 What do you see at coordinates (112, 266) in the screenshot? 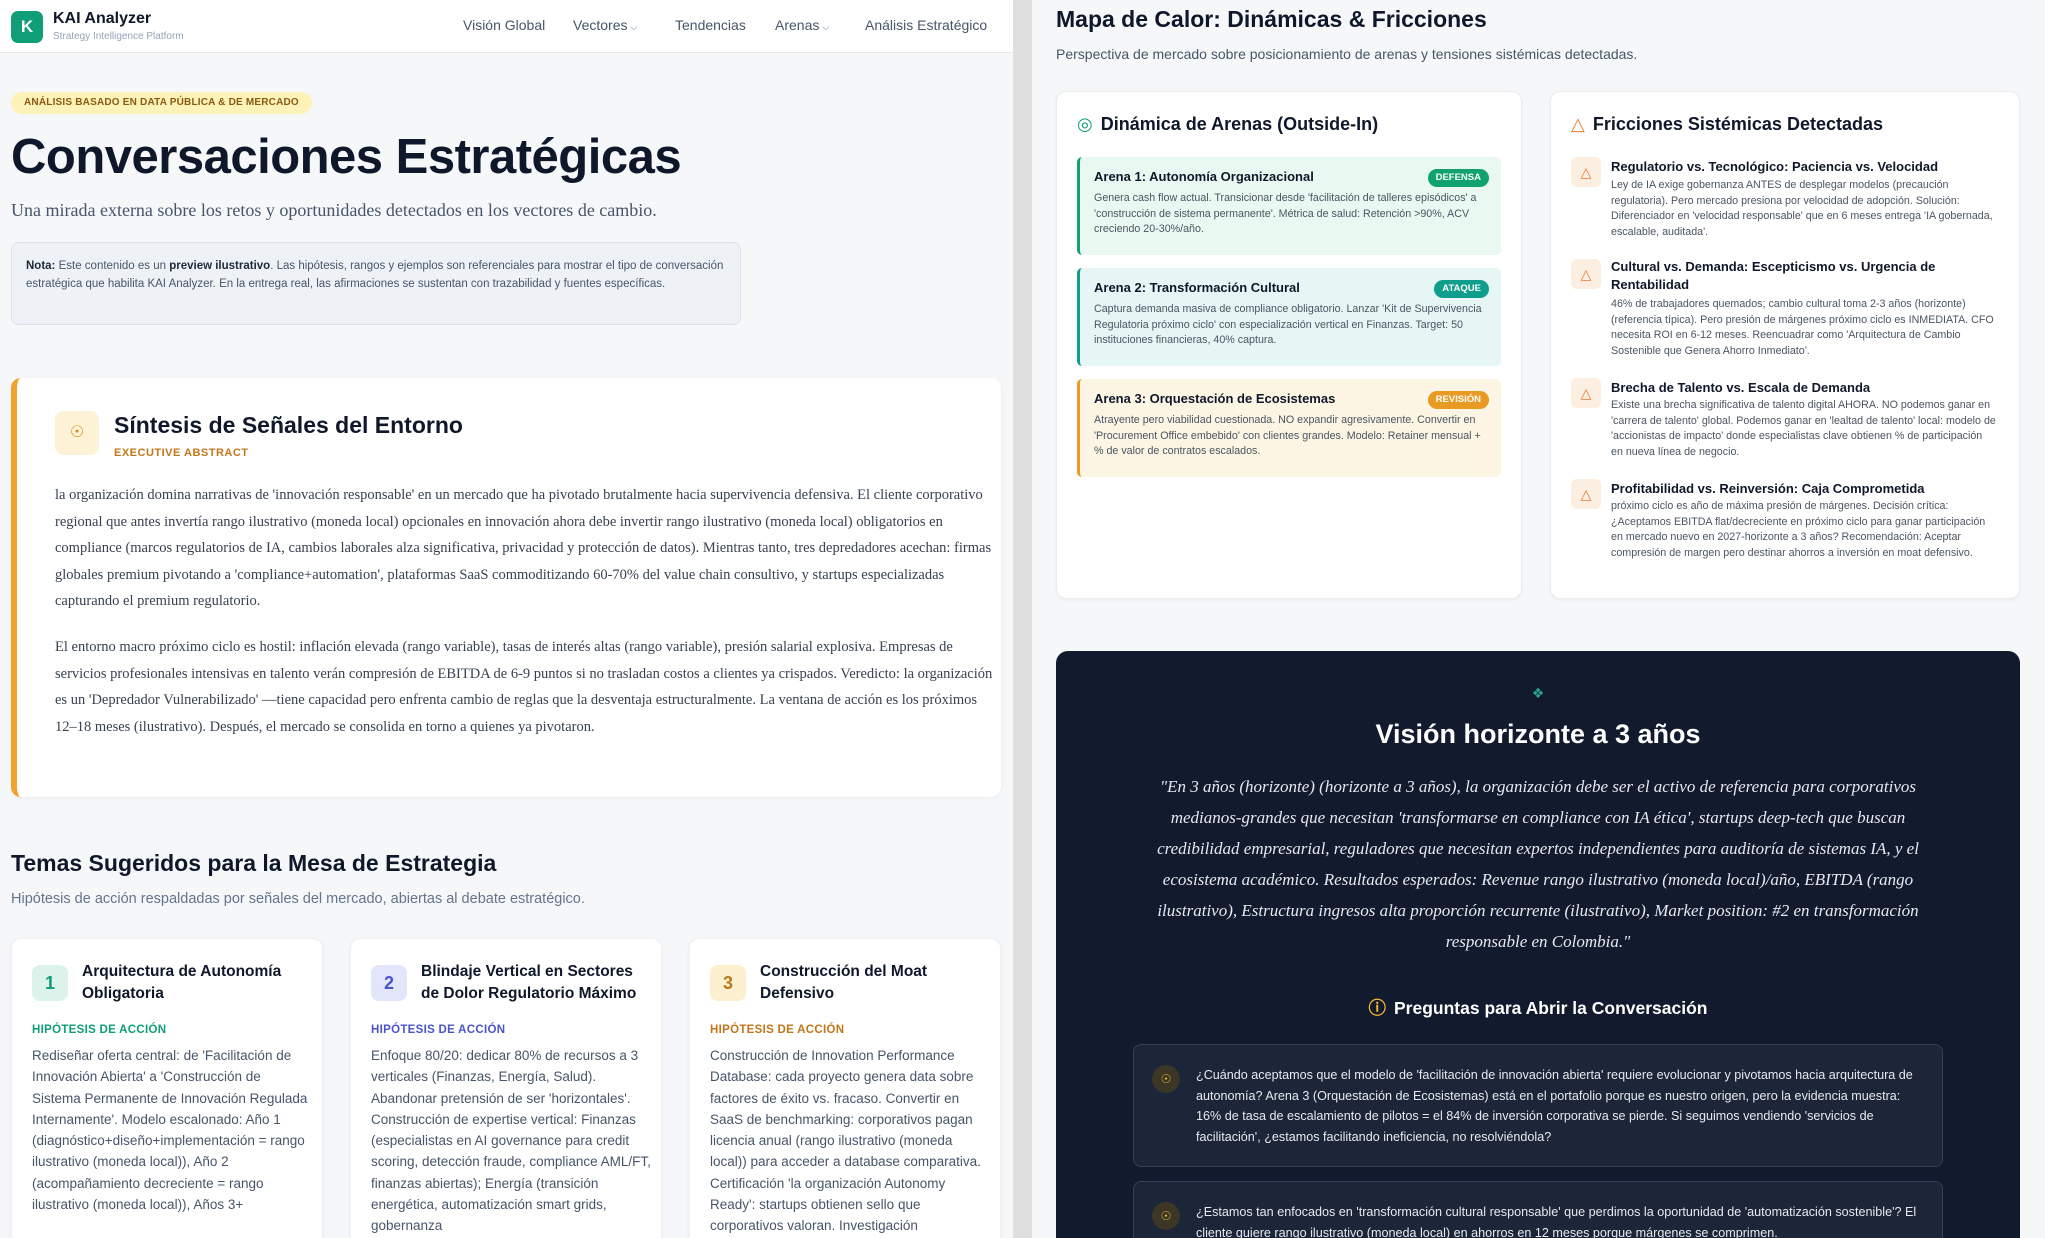
I see `note-text: Este contenido es un` at bounding box center [112, 266].